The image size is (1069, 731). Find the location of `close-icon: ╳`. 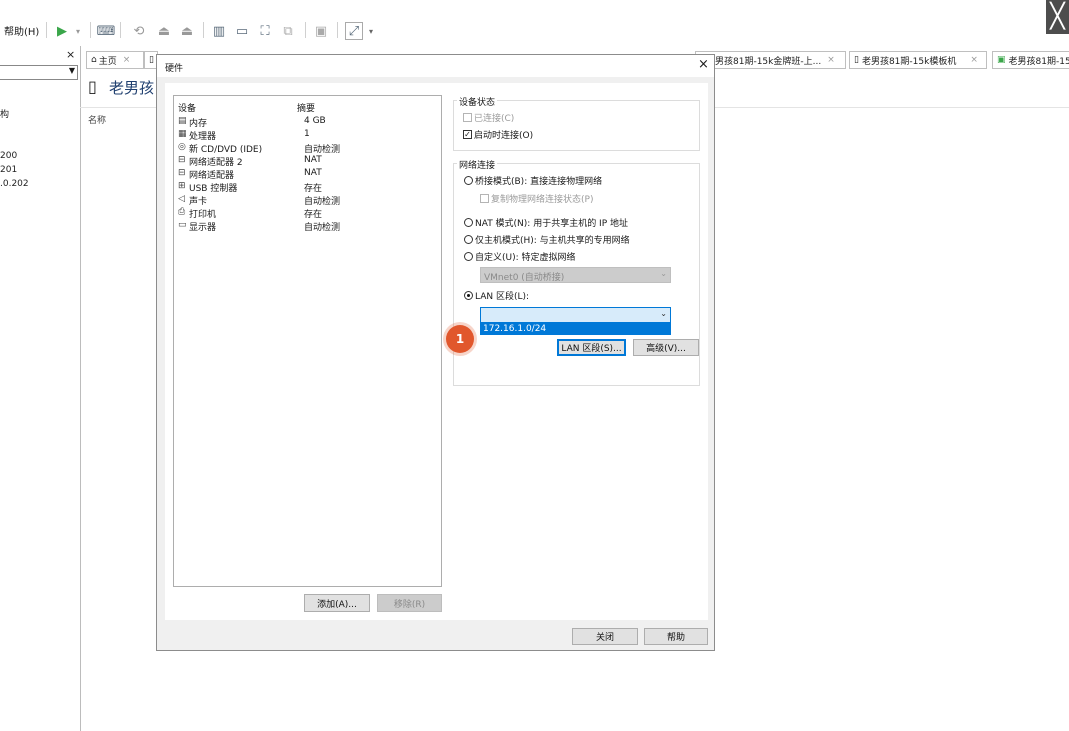

close-icon: ╳ is located at coordinates (1057, 17).